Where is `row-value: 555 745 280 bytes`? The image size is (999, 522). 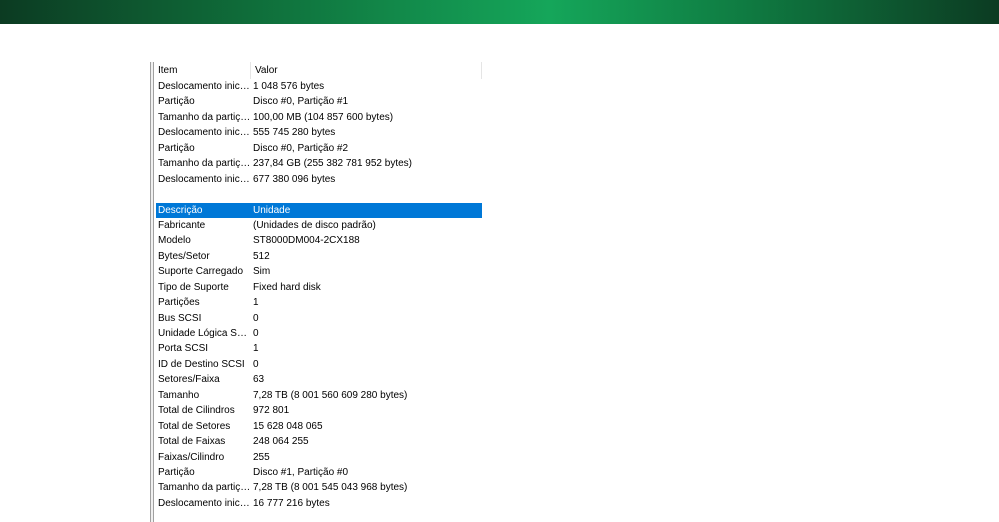
row-value: 555 745 280 bytes is located at coordinates (294, 133).